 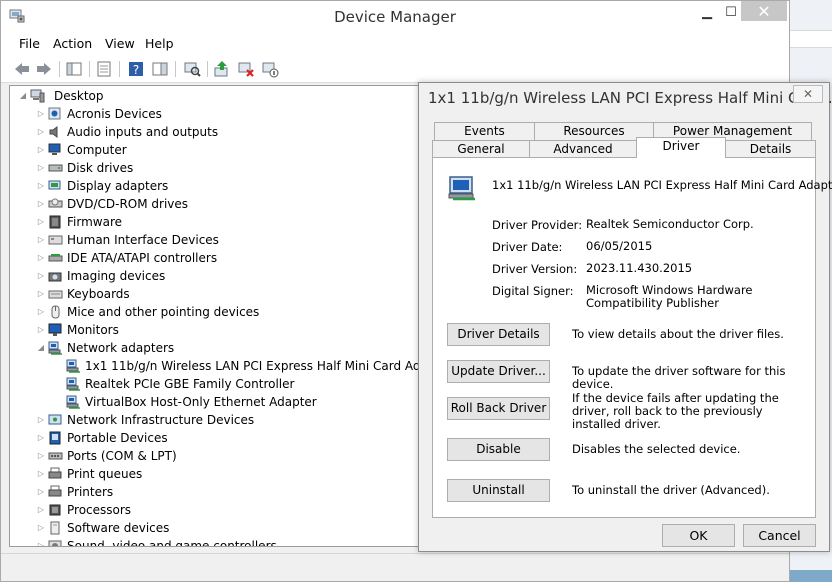 What do you see at coordinates (671, 490) in the screenshot?
I see `action-description: To uninstall the driver (Advanced).` at bounding box center [671, 490].